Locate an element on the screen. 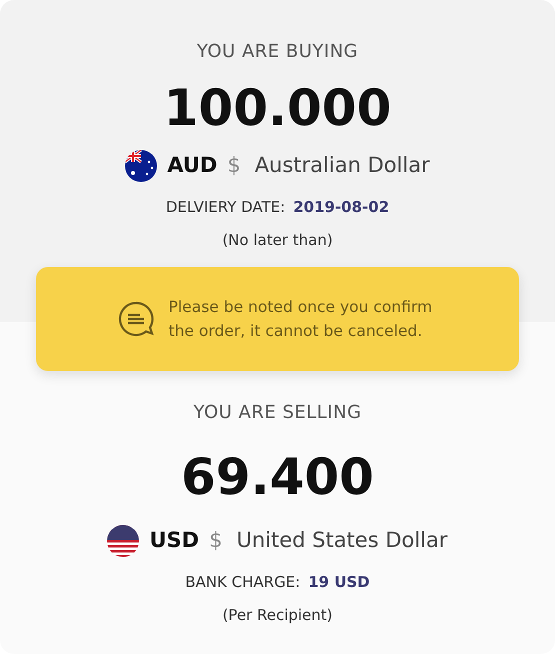 This screenshot has width=556, height=654. section-title: YOU ARE BUYING is located at coordinates (277, 52).